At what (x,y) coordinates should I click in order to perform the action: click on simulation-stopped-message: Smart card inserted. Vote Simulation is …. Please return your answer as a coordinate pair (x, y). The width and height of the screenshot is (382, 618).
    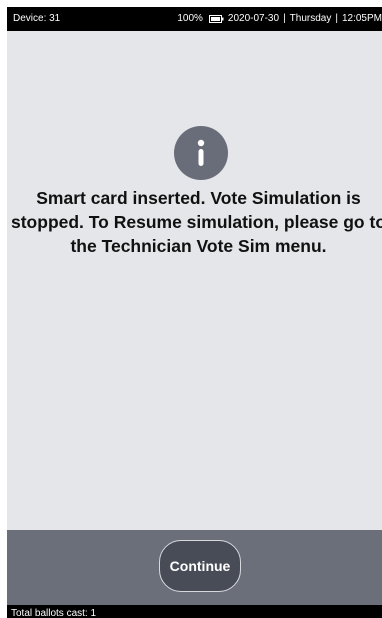
    Looking at the image, I should click on (196, 222).